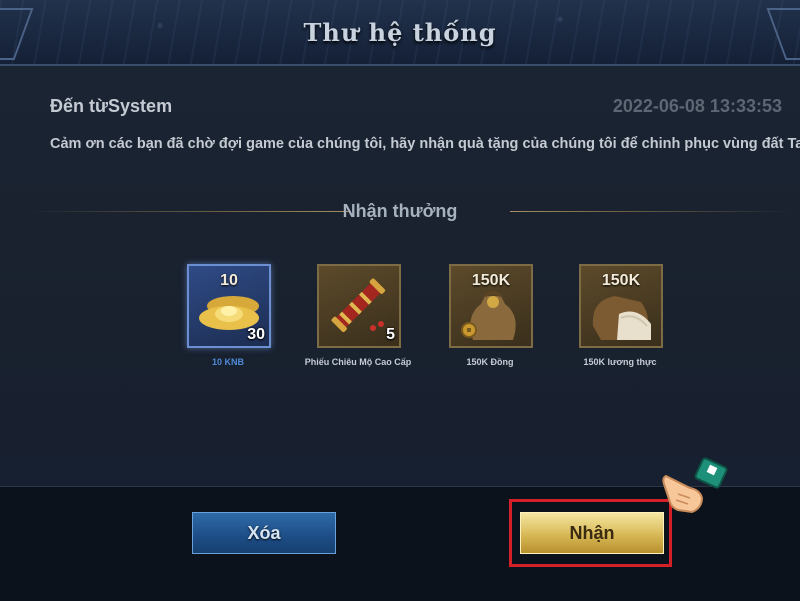 This screenshot has height=601, width=800. What do you see at coordinates (229, 306) in the screenshot?
I see `reward-item-knb: 10 30` at bounding box center [229, 306].